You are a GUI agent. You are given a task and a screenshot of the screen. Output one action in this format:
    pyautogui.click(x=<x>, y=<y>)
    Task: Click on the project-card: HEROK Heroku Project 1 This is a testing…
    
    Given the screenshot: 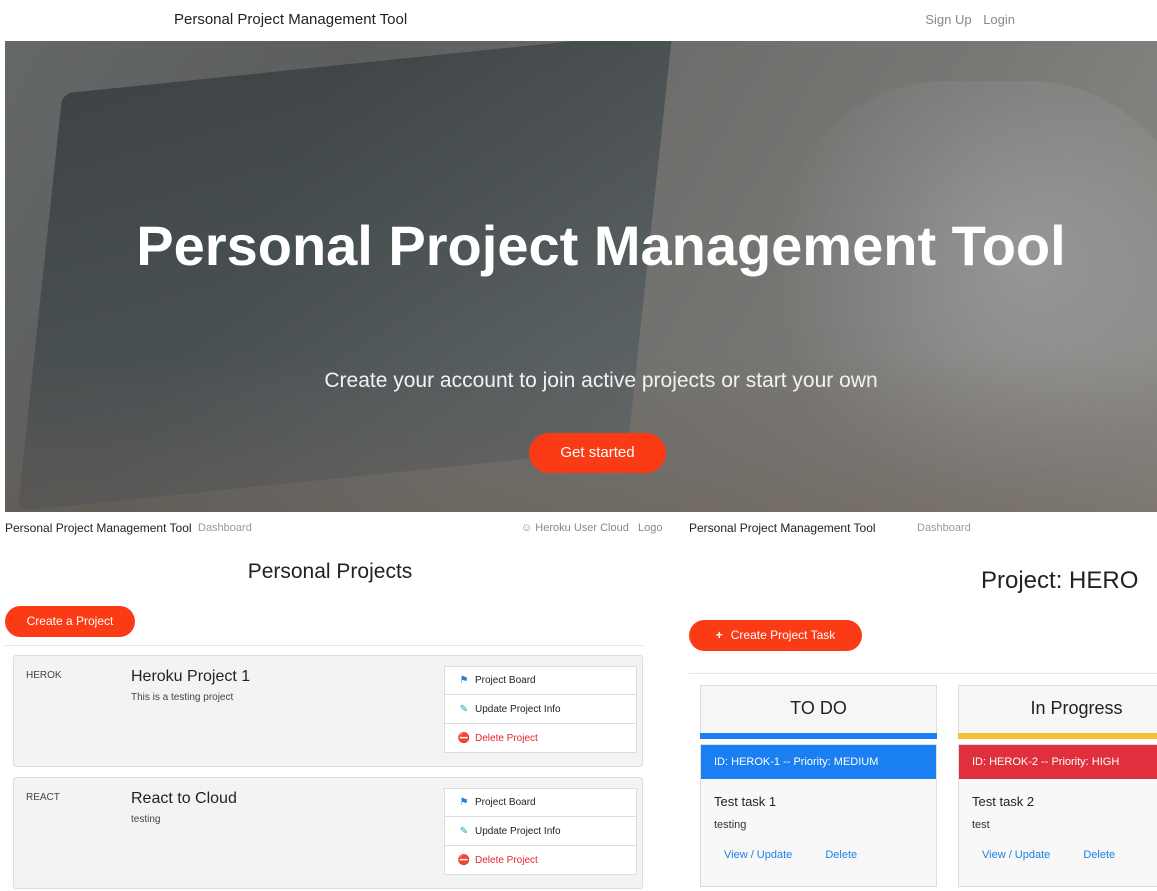 What is the action you would take?
    pyautogui.click(x=328, y=711)
    